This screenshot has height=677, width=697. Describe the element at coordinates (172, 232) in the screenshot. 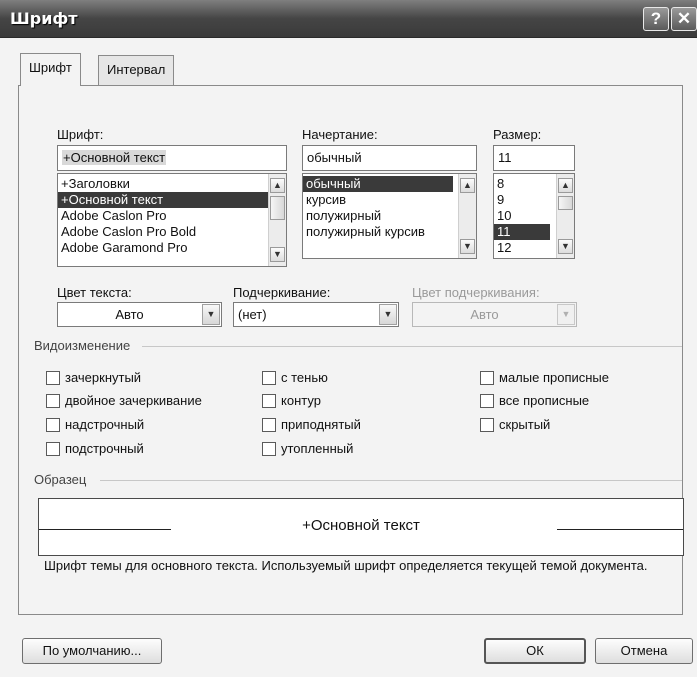

I see `list-item: Adobe Caslon Pro Bold` at that location.